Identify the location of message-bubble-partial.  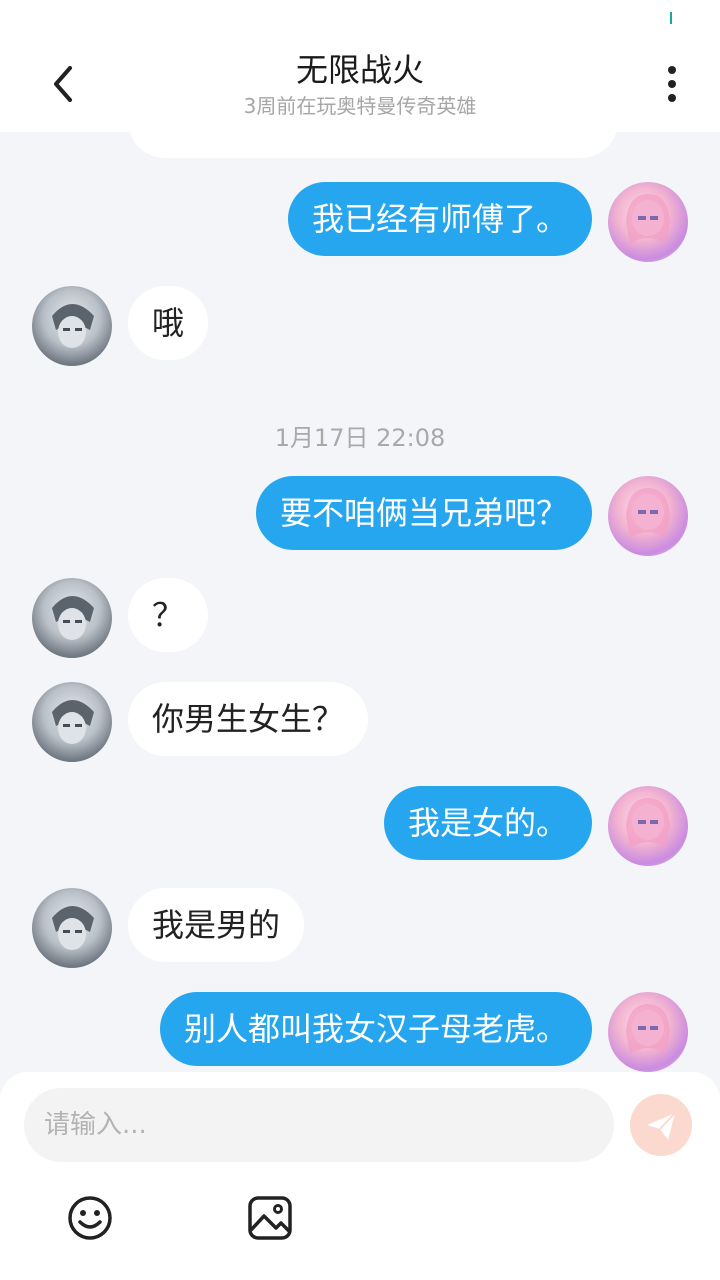
(373, 145).